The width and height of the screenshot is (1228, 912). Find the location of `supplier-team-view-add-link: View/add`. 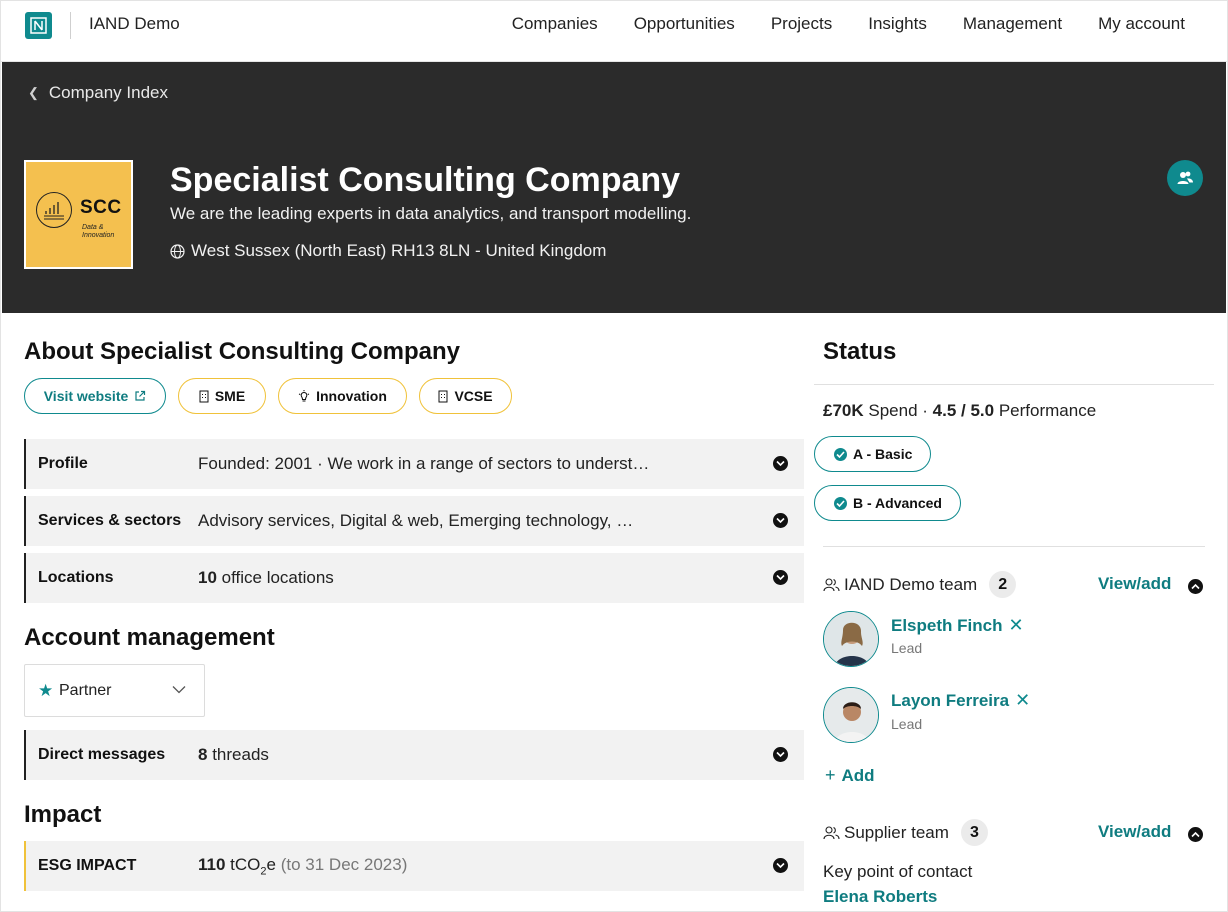

supplier-team-view-add-link: View/add is located at coordinates (1134, 832).